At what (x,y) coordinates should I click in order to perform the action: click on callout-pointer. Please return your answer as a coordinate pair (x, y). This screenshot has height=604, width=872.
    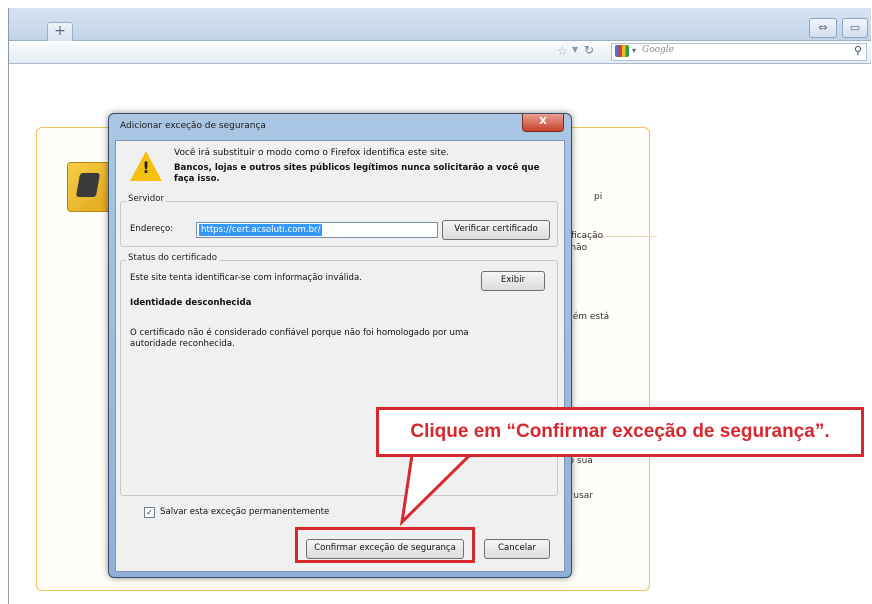
    Looking at the image, I should click on (436, 490).